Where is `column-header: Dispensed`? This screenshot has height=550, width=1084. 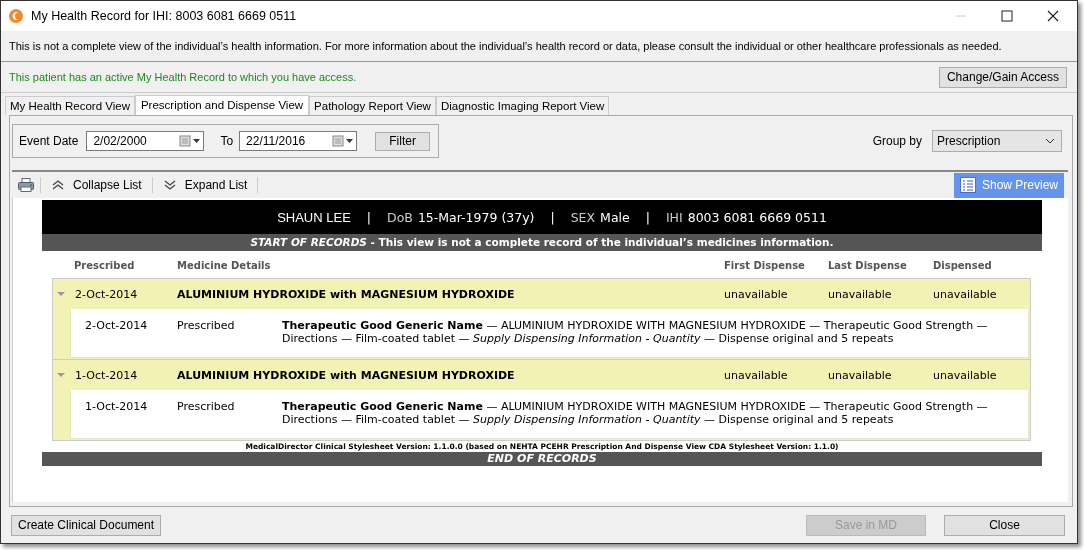
column-header: Dispensed is located at coordinates (963, 265).